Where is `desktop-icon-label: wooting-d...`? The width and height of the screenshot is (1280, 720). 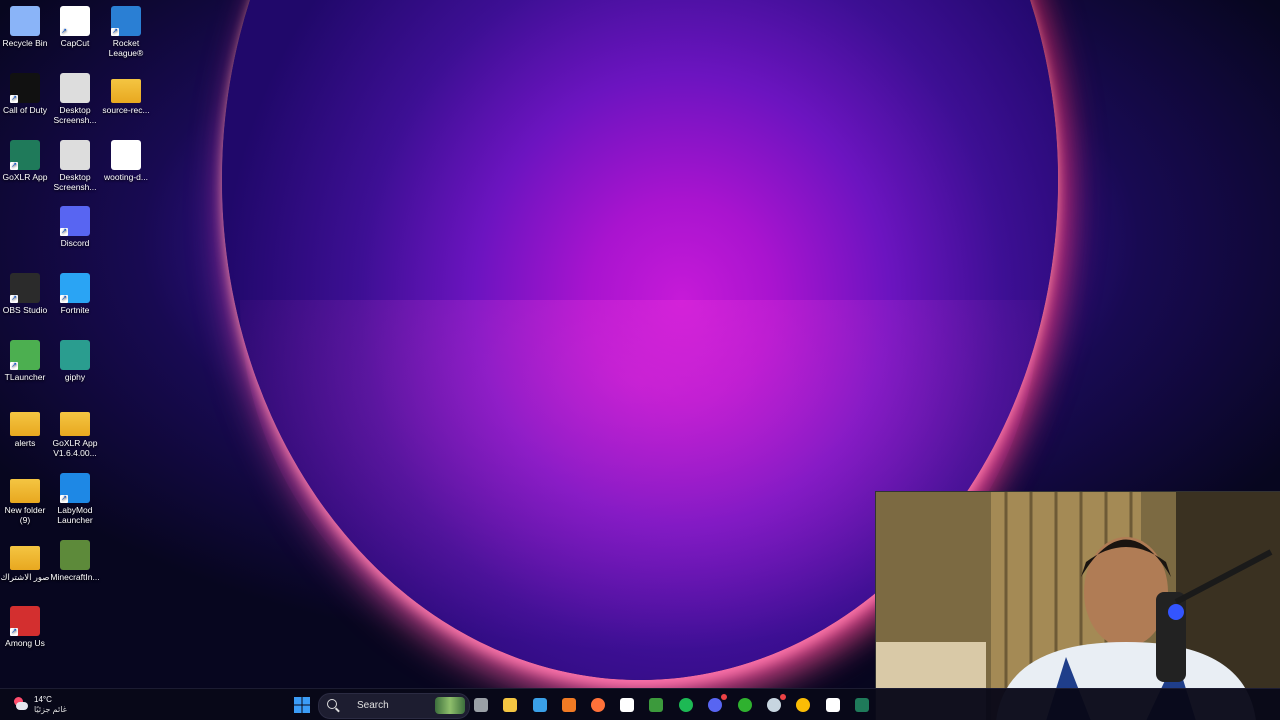
desktop-icon-label: wooting-d... is located at coordinates (126, 177).